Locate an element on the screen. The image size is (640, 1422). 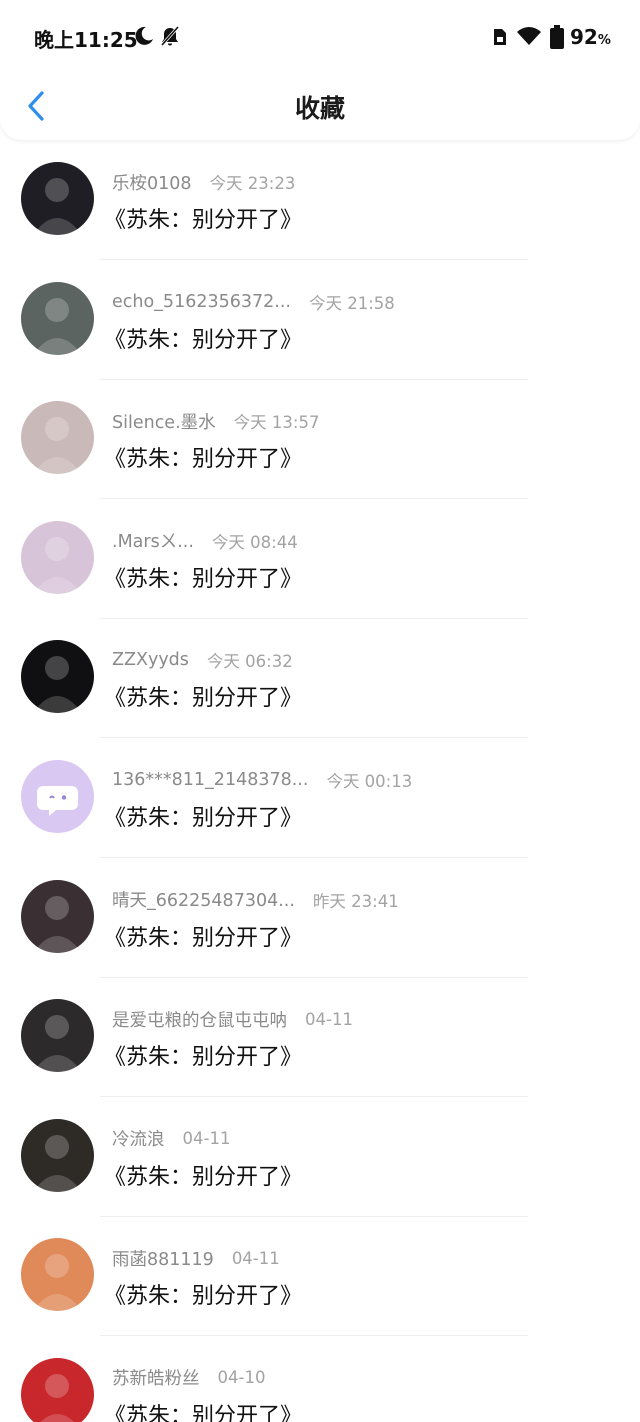
username: ZZXyyds is located at coordinates (150, 660).